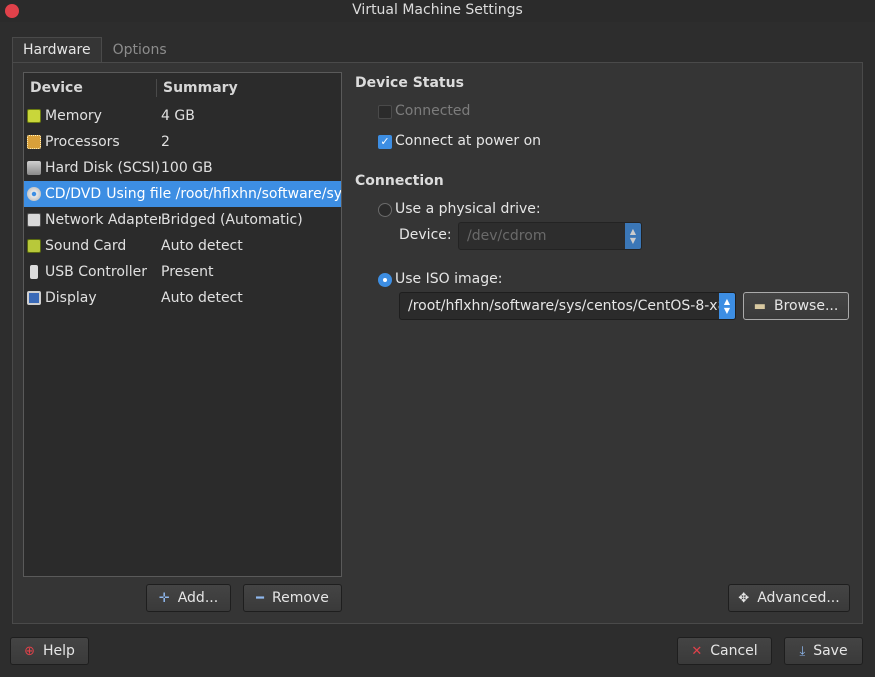 The width and height of the screenshot is (875, 677). Describe the element at coordinates (164, 598) in the screenshot. I see `add-icon: ✛` at that location.